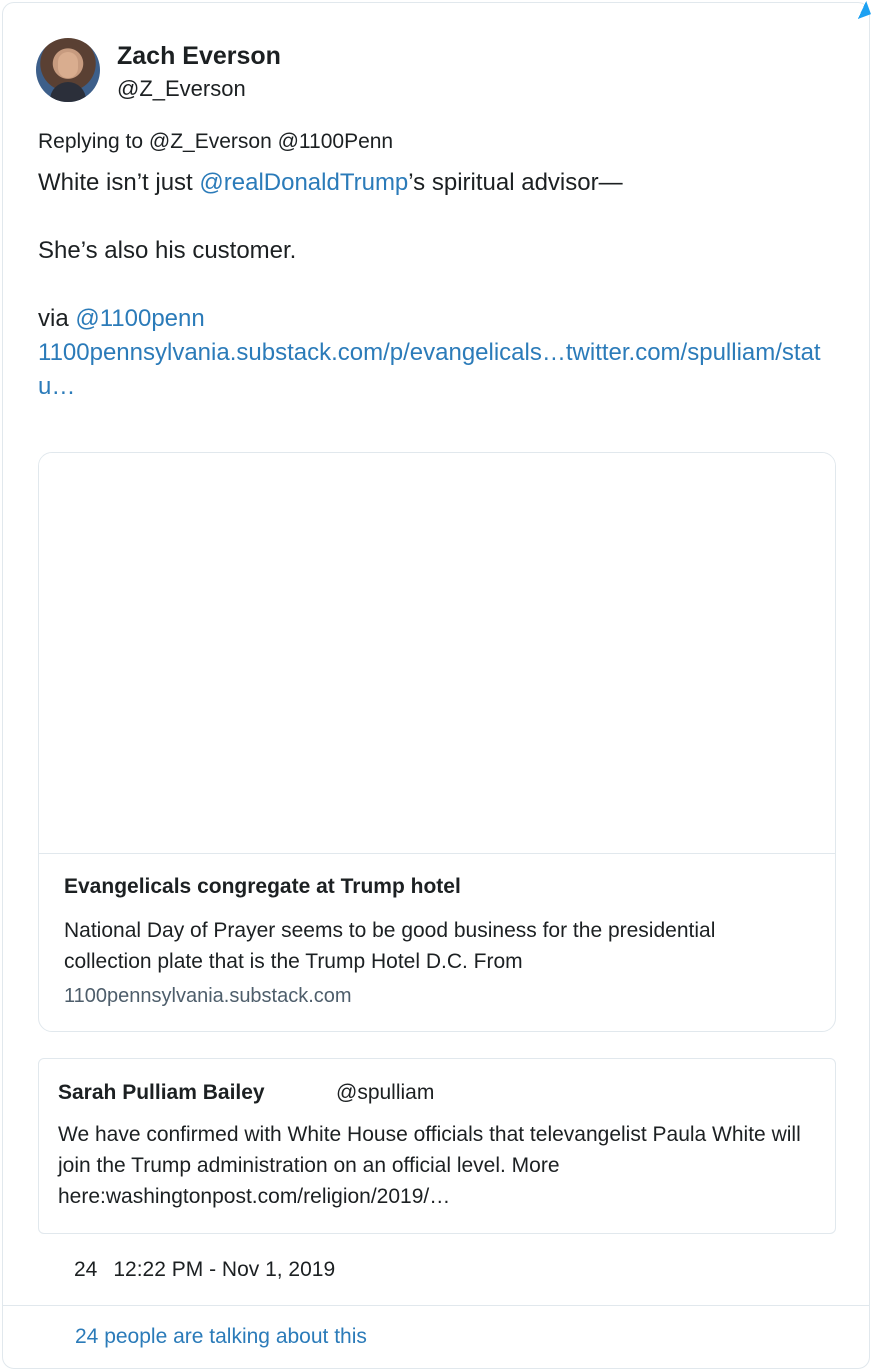 The image size is (873, 1371). What do you see at coordinates (68, 92) in the screenshot?
I see `avatar-shirt` at bounding box center [68, 92].